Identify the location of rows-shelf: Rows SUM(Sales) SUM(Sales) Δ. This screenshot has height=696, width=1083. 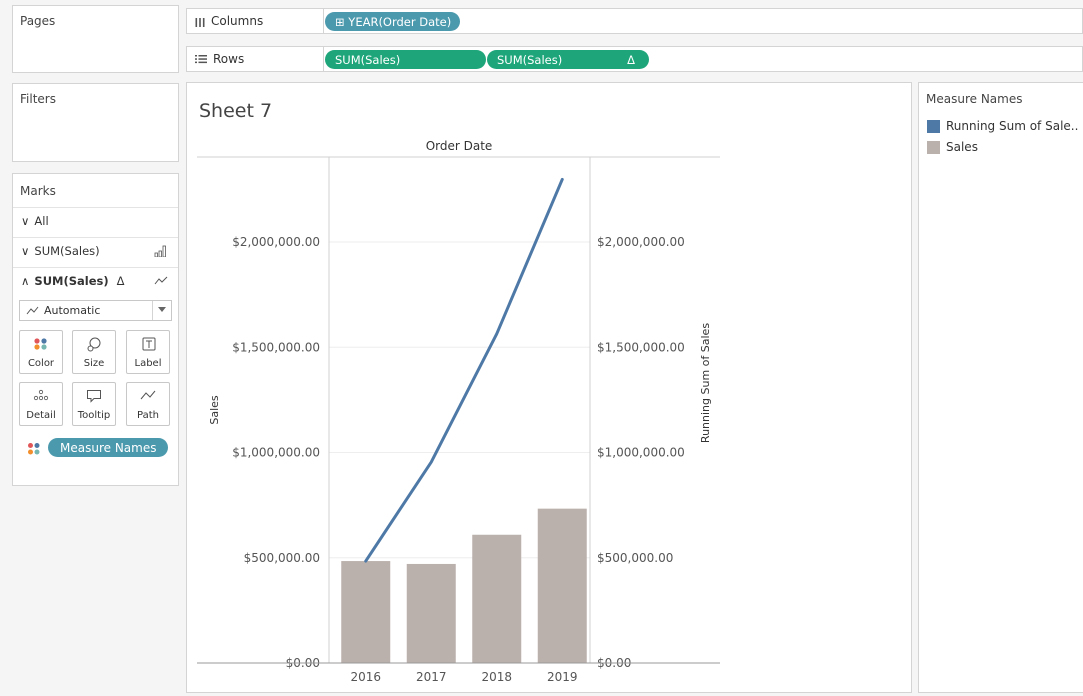
(634, 59).